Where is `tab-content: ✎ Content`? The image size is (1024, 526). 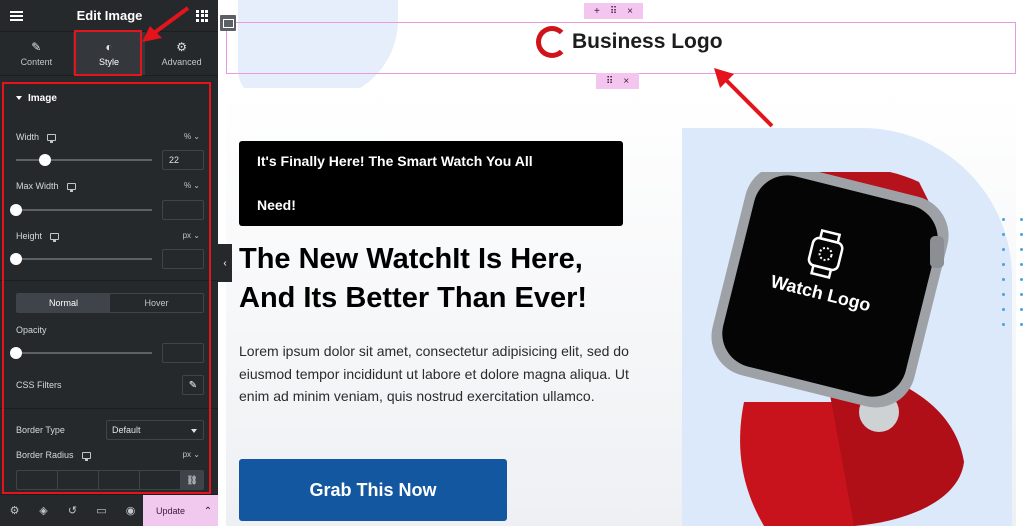 tab-content: ✎ Content is located at coordinates (36, 53).